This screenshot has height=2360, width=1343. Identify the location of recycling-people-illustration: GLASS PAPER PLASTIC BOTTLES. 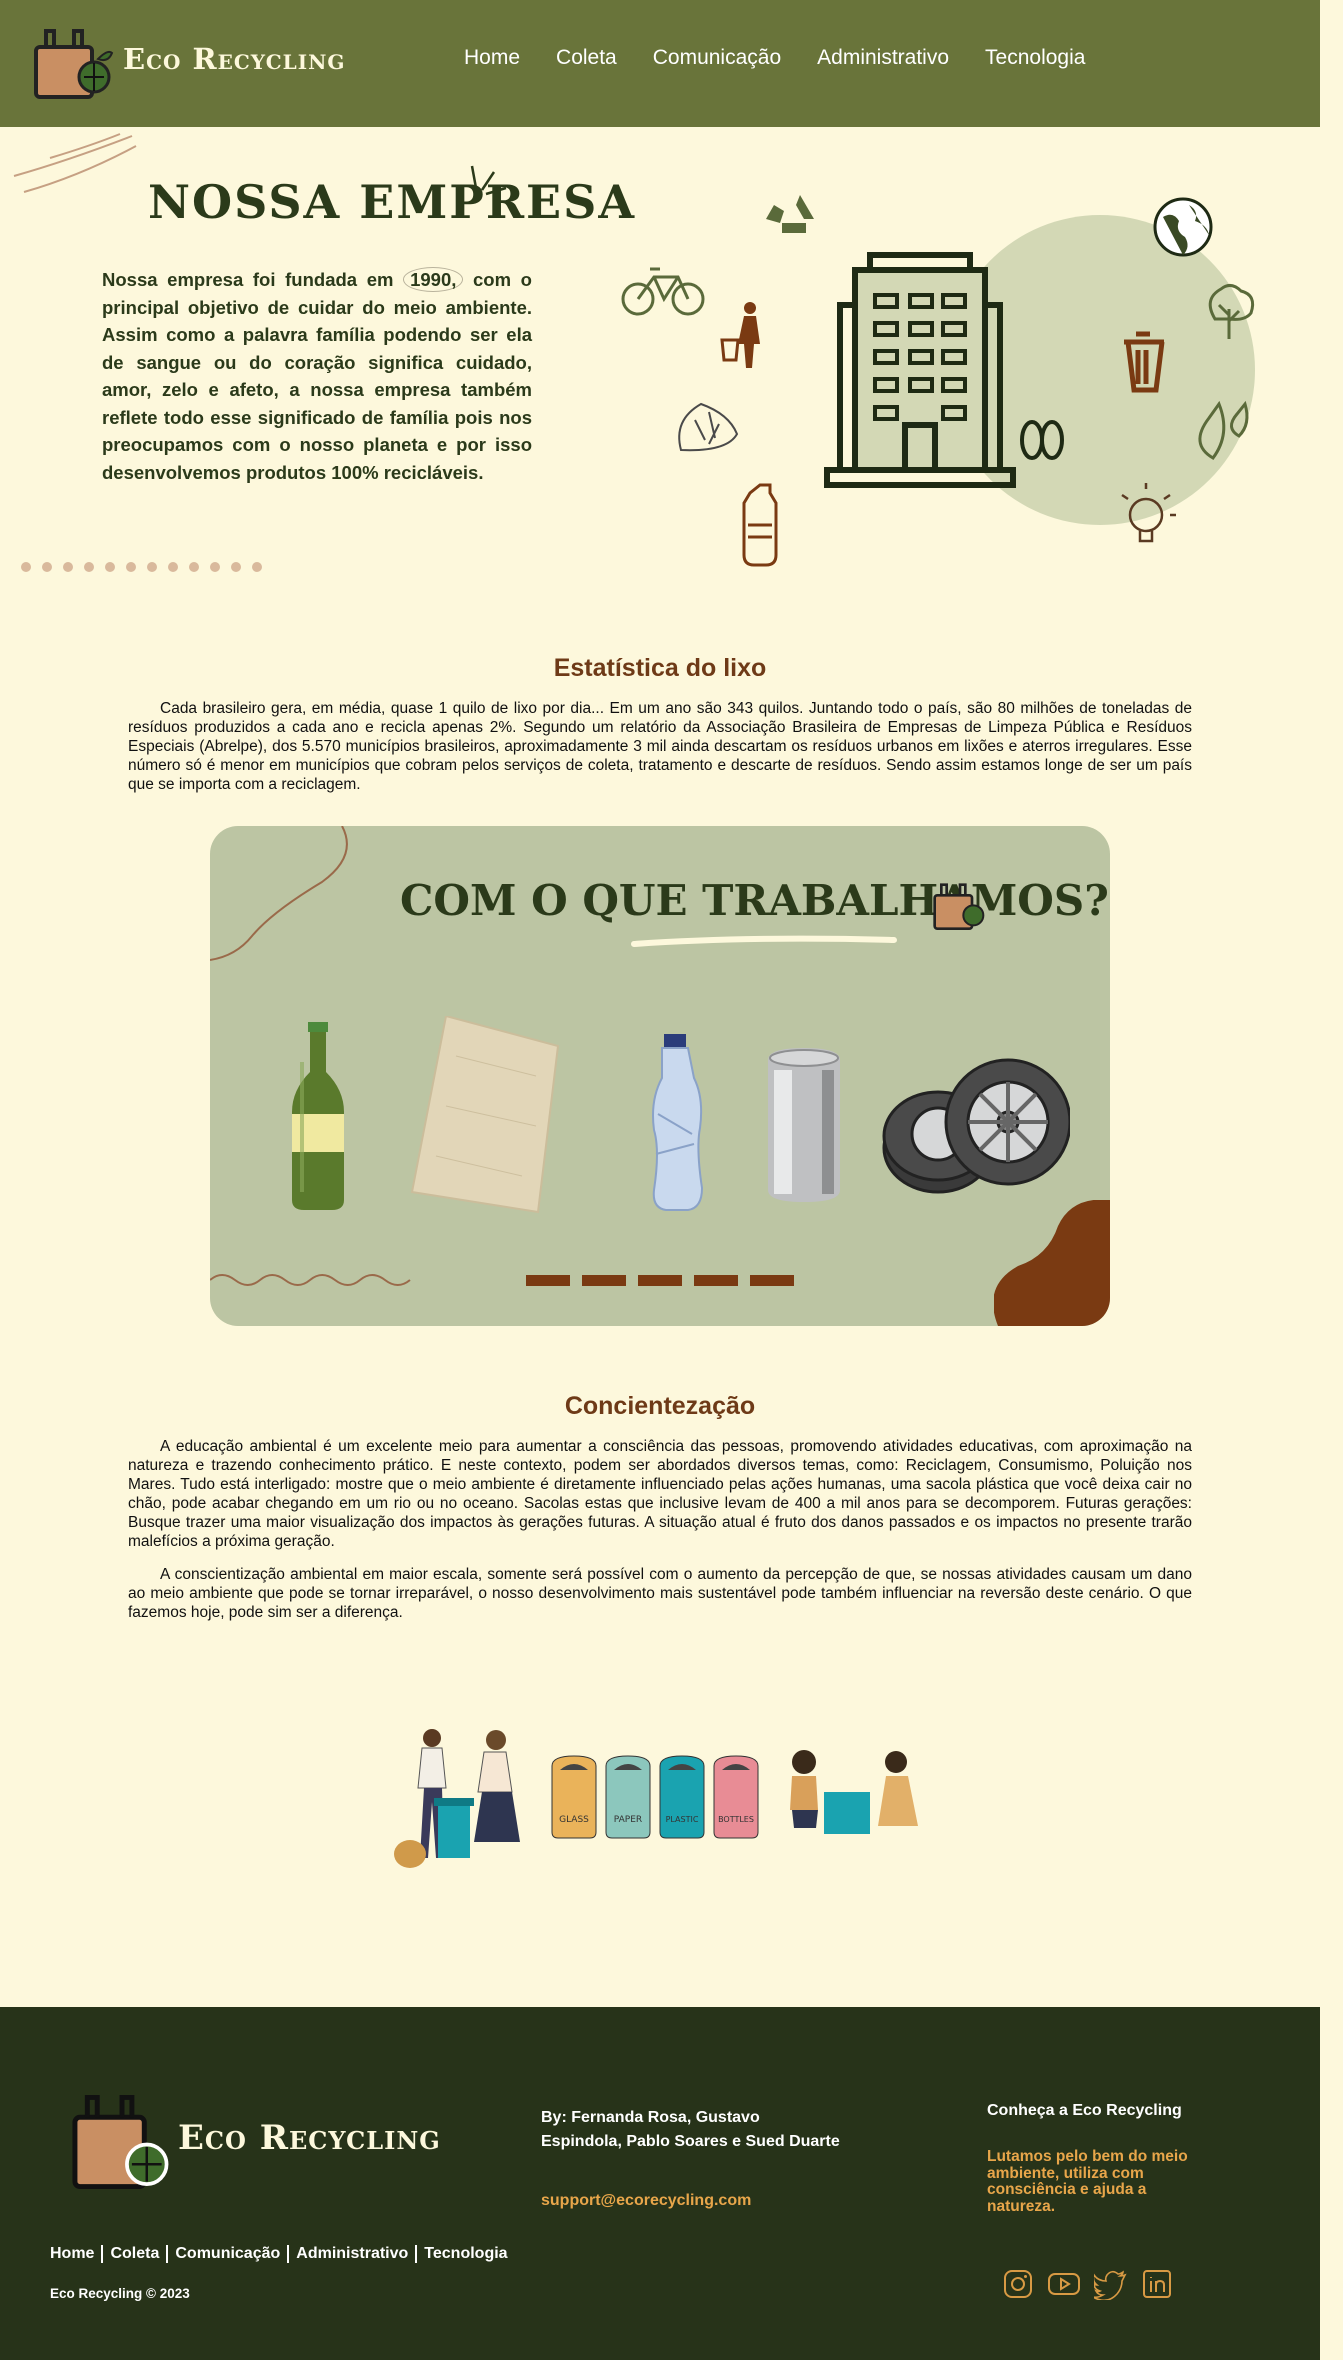
(656, 1798).